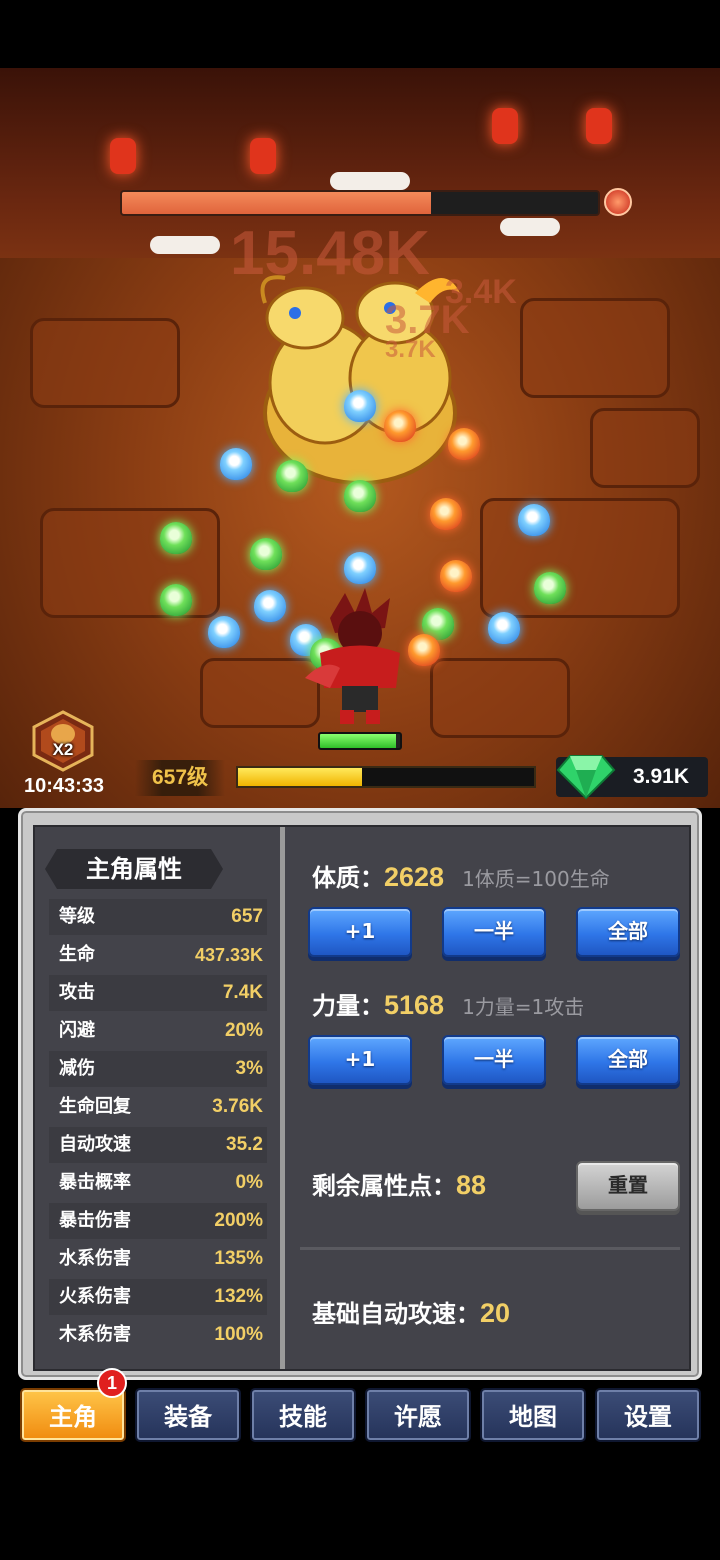  Describe the element at coordinates (77, 954) in the screenshot. I see `stat-label: 生命` at that location.